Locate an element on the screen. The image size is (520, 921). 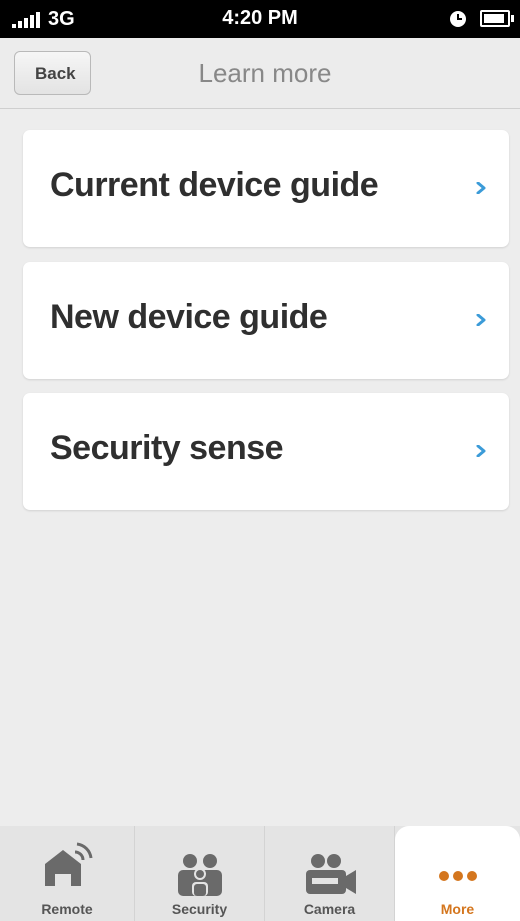
clock-icon is located at coordinates (458, 18).